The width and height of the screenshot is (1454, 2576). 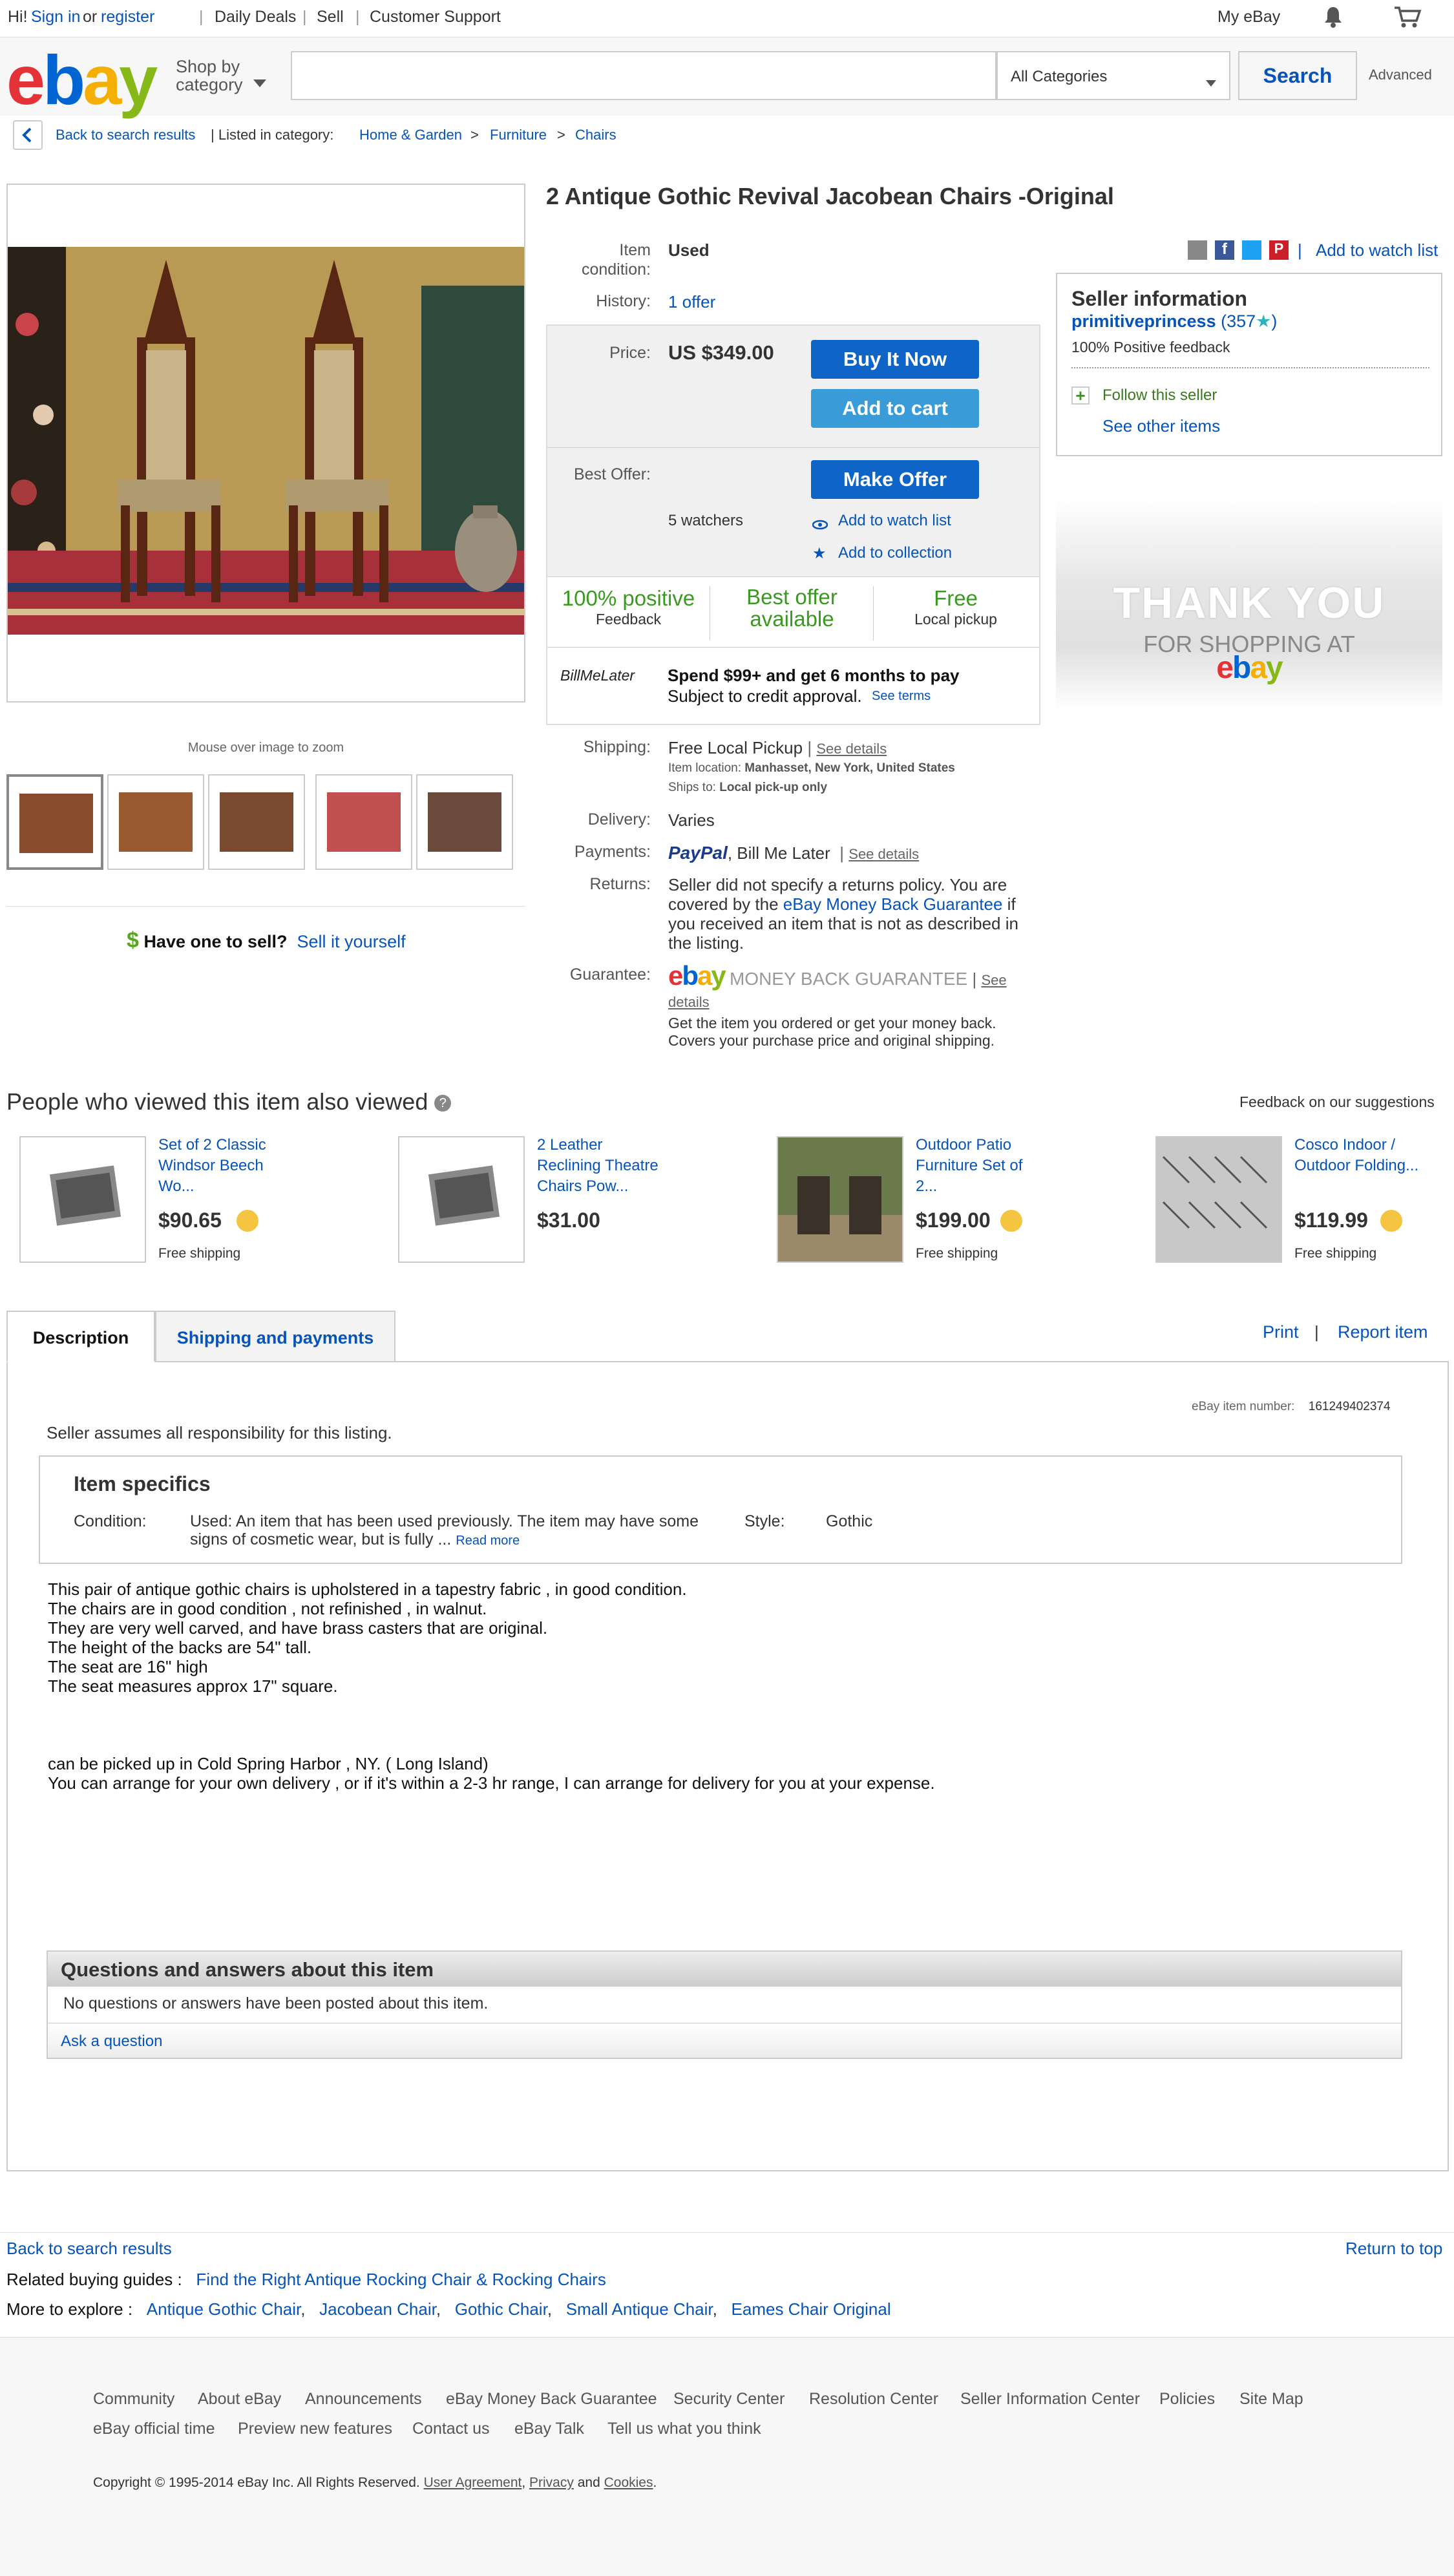 I want to click on footer-link: Resolution Center, so click(x=874, y=2399).